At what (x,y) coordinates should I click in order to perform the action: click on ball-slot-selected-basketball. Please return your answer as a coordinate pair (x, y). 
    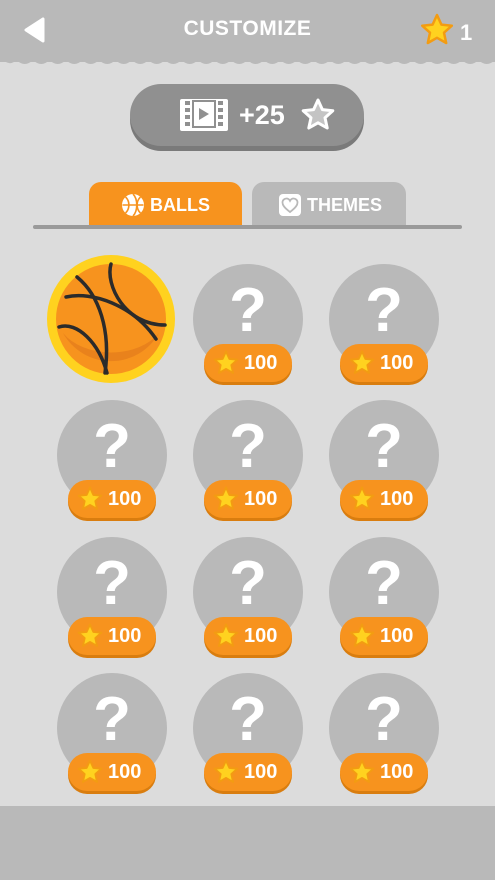
    Looking at the image, I should click on (111, 319).